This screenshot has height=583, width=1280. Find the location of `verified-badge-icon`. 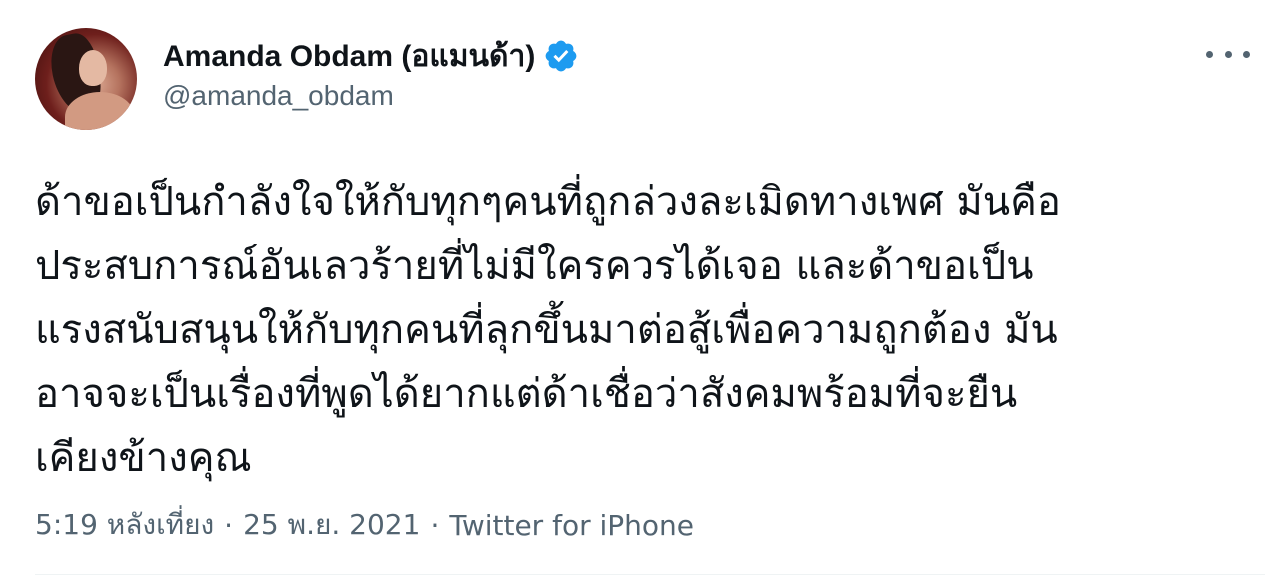

verified-badge-icon is located at coordinates (561, 56).